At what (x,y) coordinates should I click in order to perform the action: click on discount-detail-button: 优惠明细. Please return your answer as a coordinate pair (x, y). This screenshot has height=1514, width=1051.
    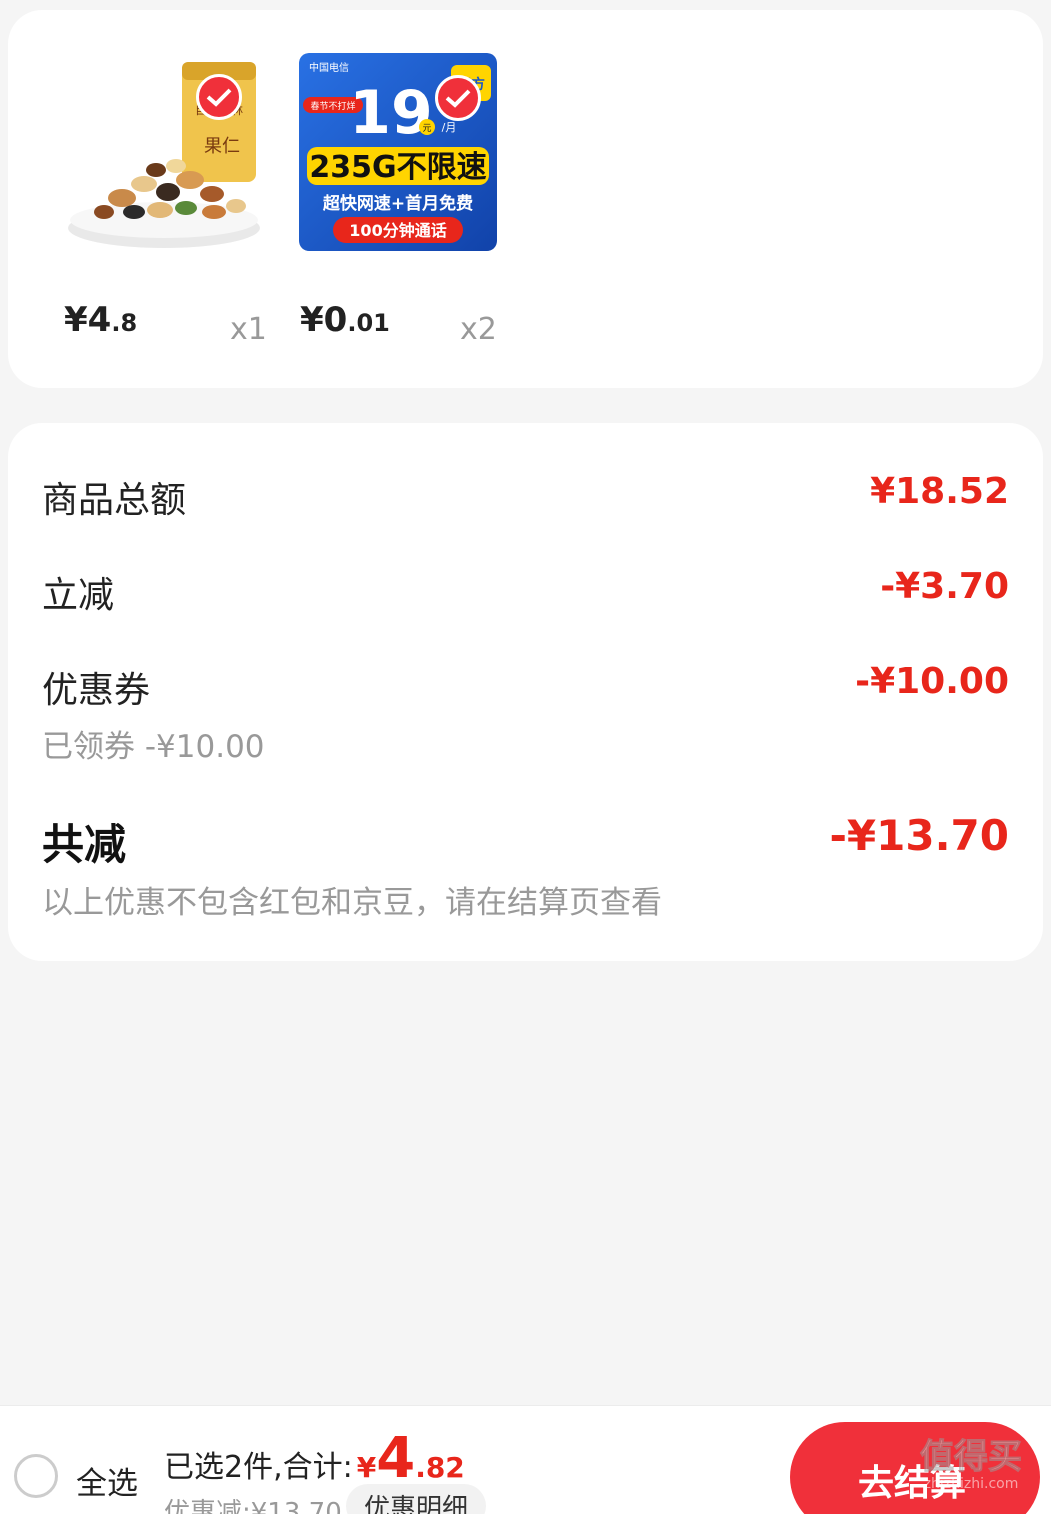
    Looking at the image, I should click on (416, 1499).